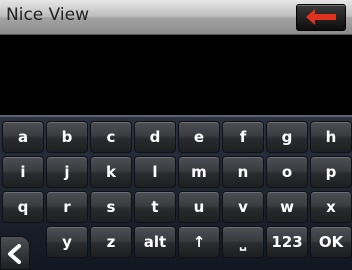  I want to click on key-m: m, so click(199, 172).